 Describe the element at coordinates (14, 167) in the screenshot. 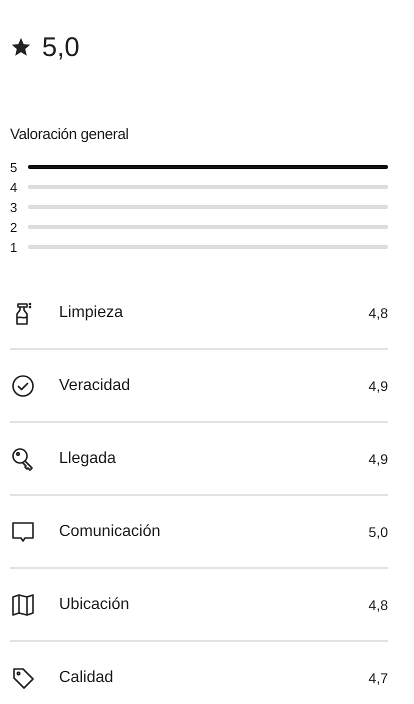

I see `rating-level-label: 5` at that location.